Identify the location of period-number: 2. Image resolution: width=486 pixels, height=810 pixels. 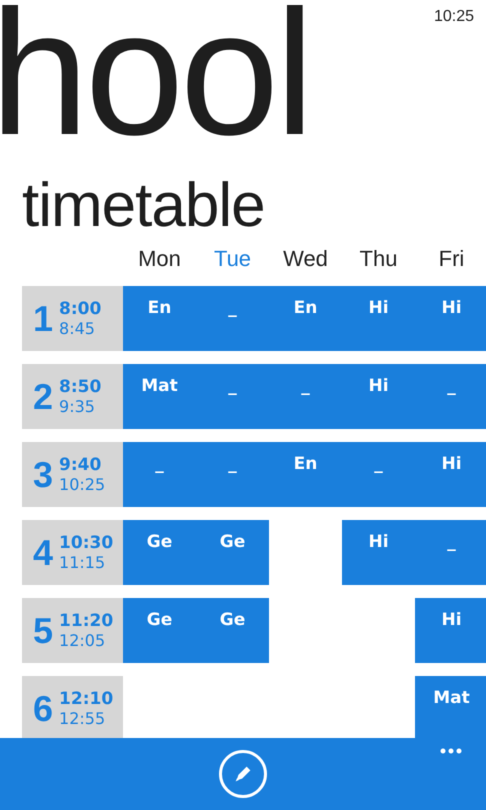
(43, 397).